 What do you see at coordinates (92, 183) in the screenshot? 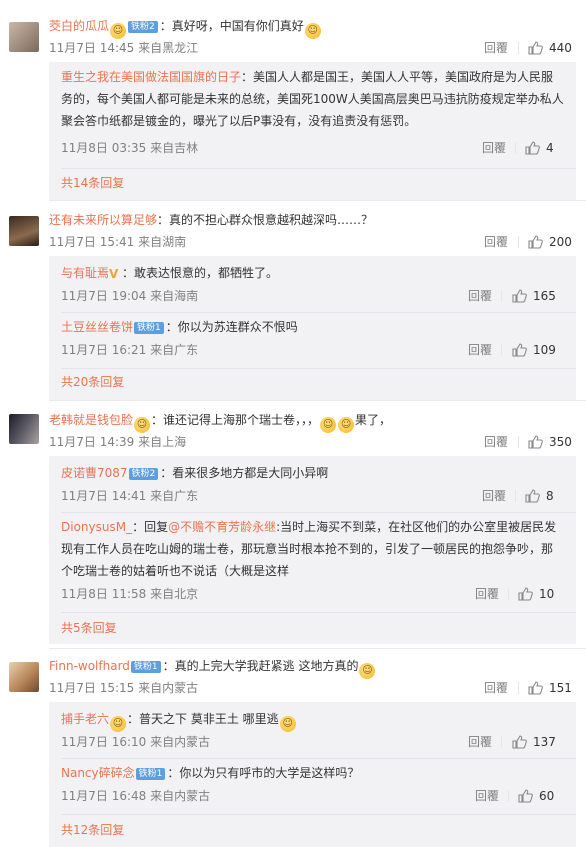
I see `more-replies-link: 共14条回复` at bounding box center [92, 183].